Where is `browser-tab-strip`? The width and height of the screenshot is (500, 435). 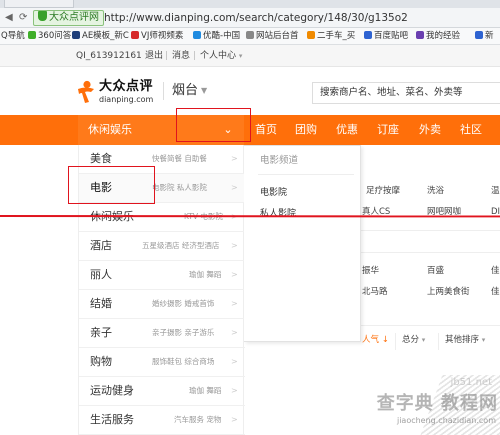
browser-tab-strip is located at coordinates (250, 4).